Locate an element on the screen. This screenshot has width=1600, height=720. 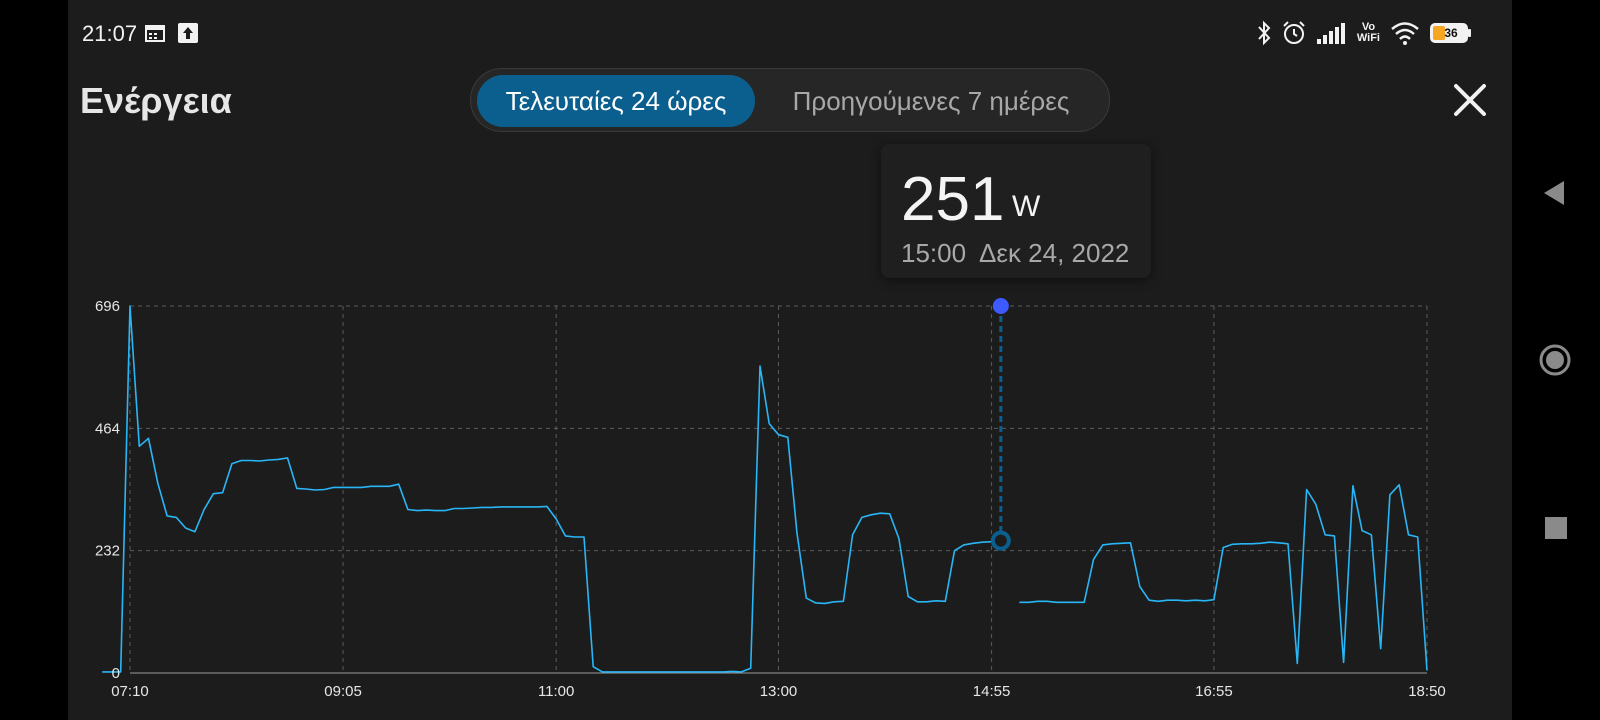
tooltip-value: 251 is located at coordinates (953, 199).